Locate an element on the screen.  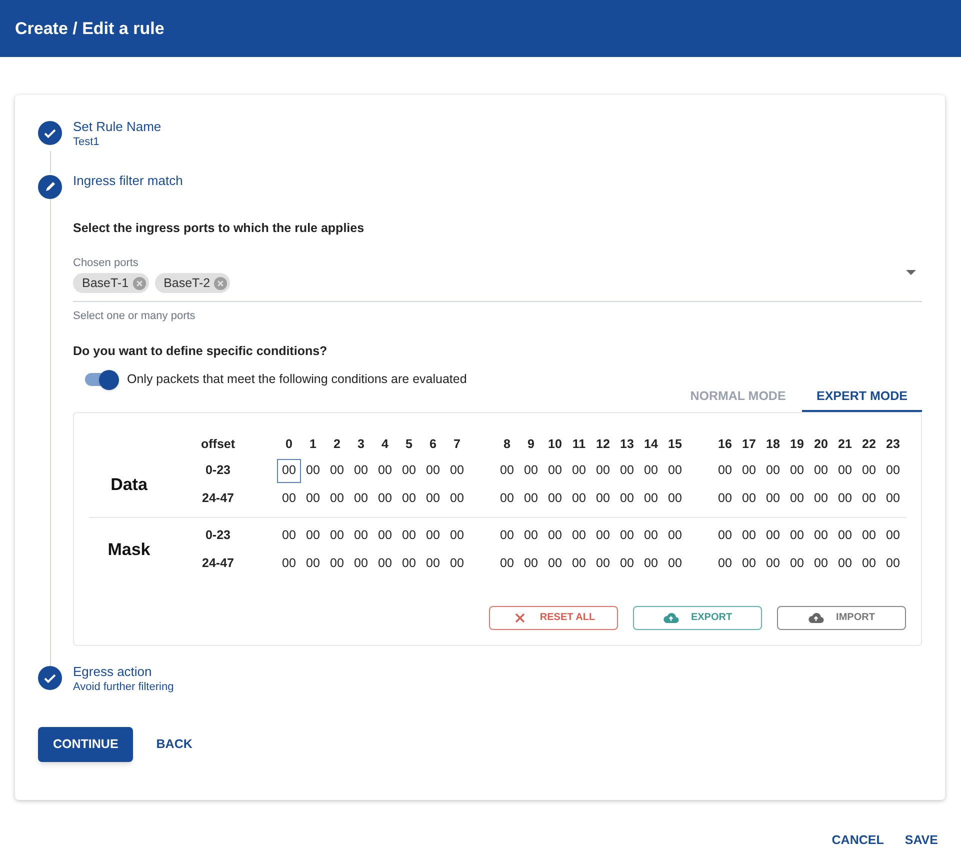
step-title: Ingress filter match is located at coordinates (128, 181).